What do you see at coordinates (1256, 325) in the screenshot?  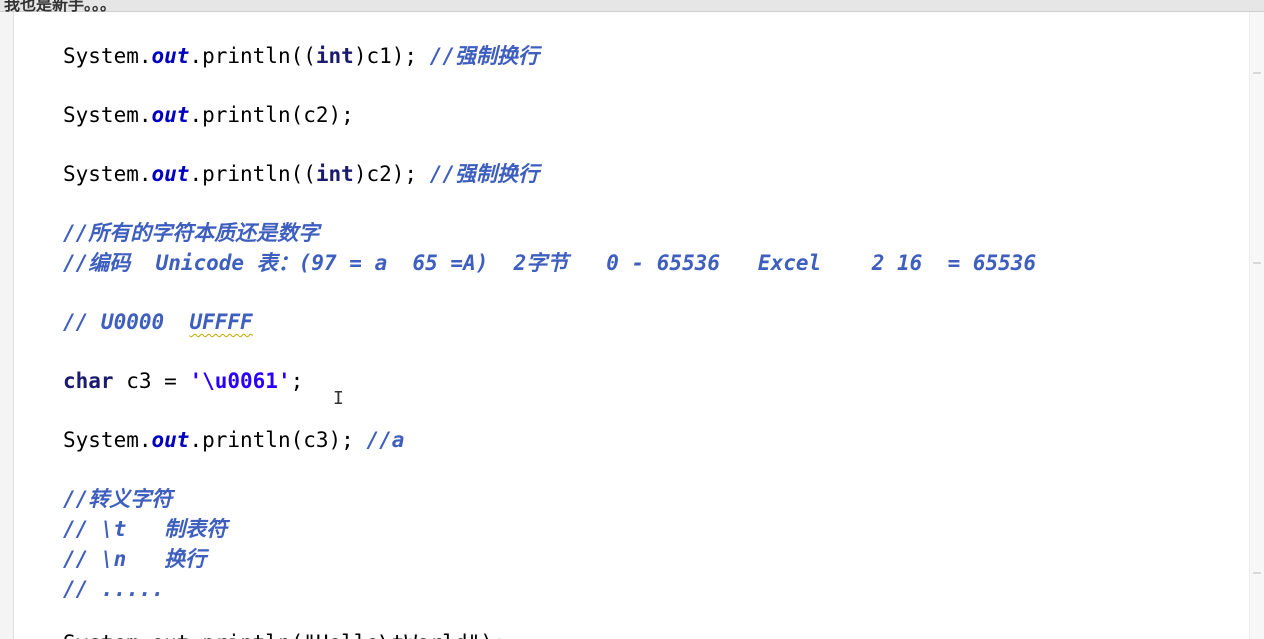 I see `overview-ruler` at bounding box center [1256, 325].